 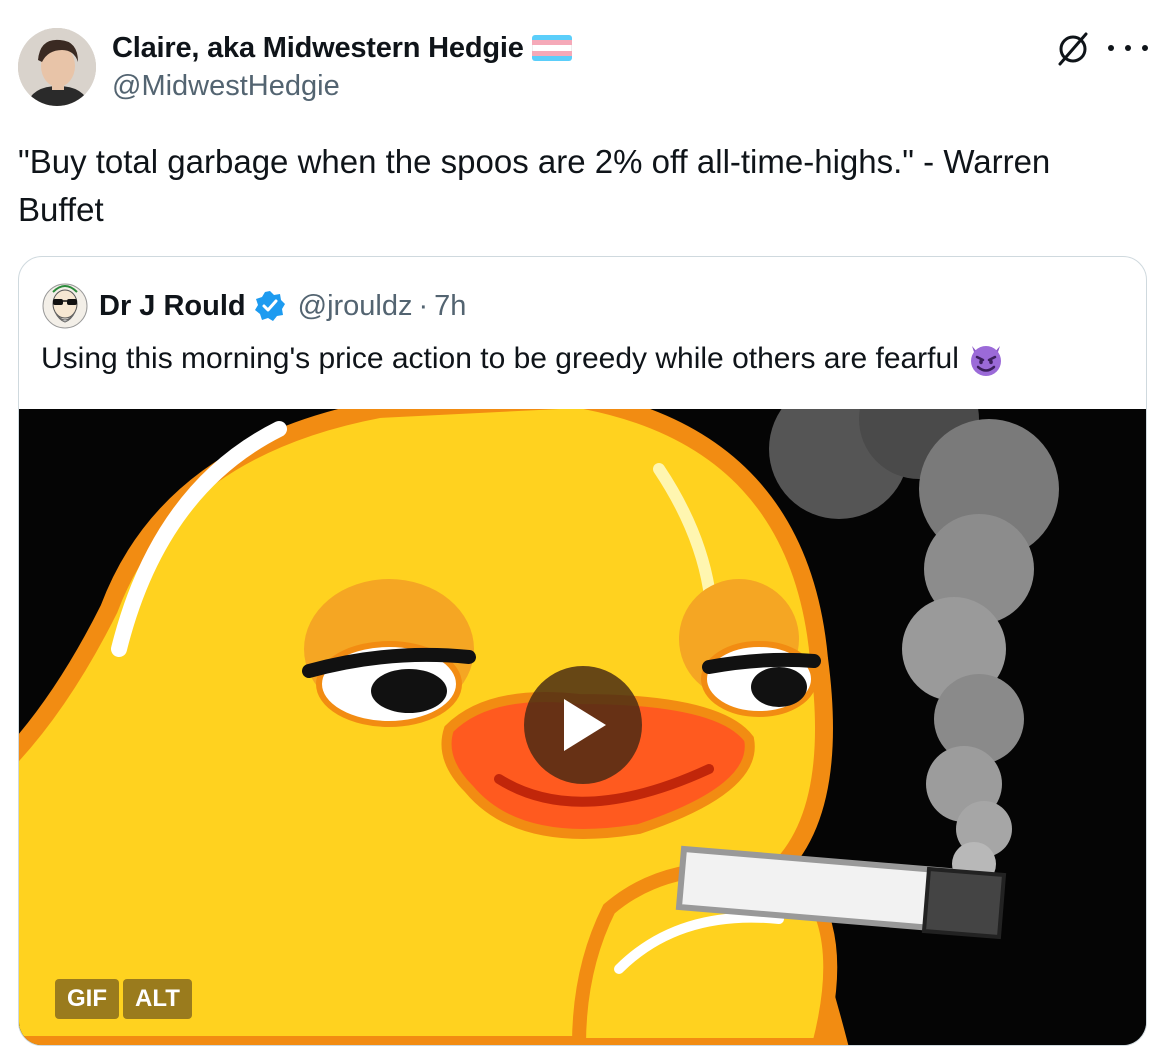 I want to click on more-options-icon, so click(x=1128, y=48).